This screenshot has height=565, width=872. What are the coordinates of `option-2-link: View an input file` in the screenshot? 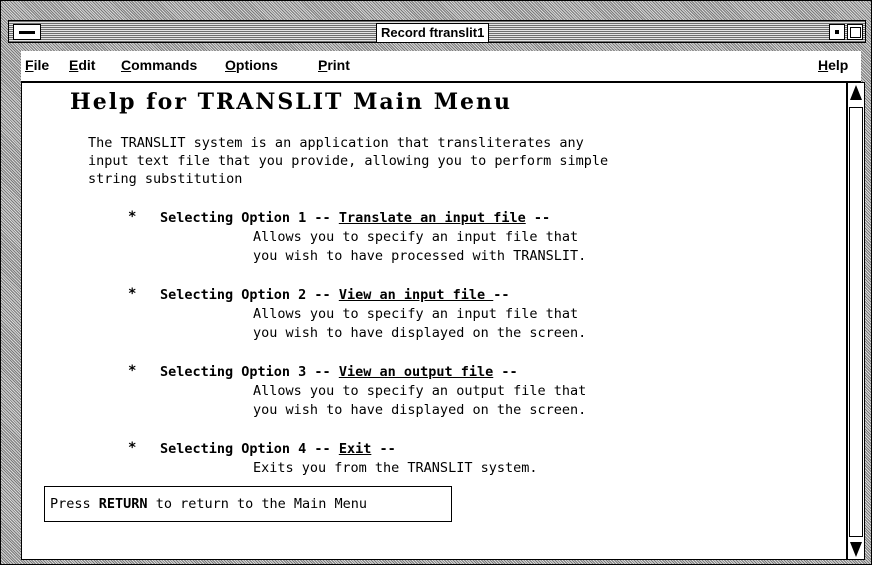 It's located at (416, 295).